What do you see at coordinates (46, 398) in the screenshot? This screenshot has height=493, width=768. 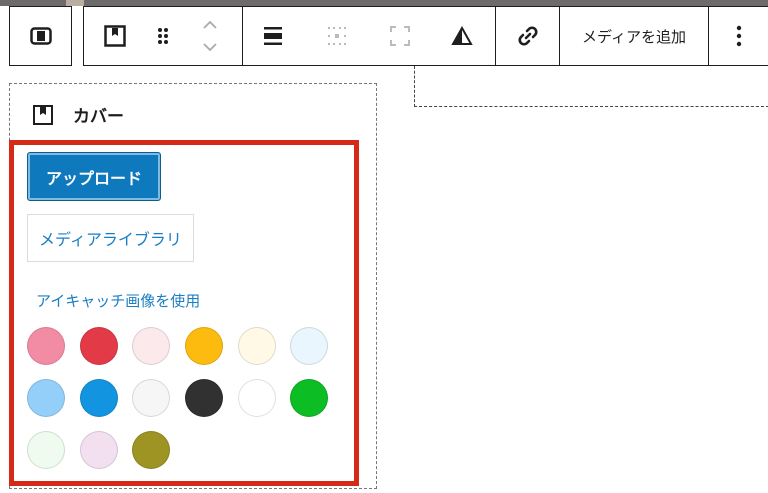 I see `color-swatch-sky-blue` at bounding box center [46, 398].